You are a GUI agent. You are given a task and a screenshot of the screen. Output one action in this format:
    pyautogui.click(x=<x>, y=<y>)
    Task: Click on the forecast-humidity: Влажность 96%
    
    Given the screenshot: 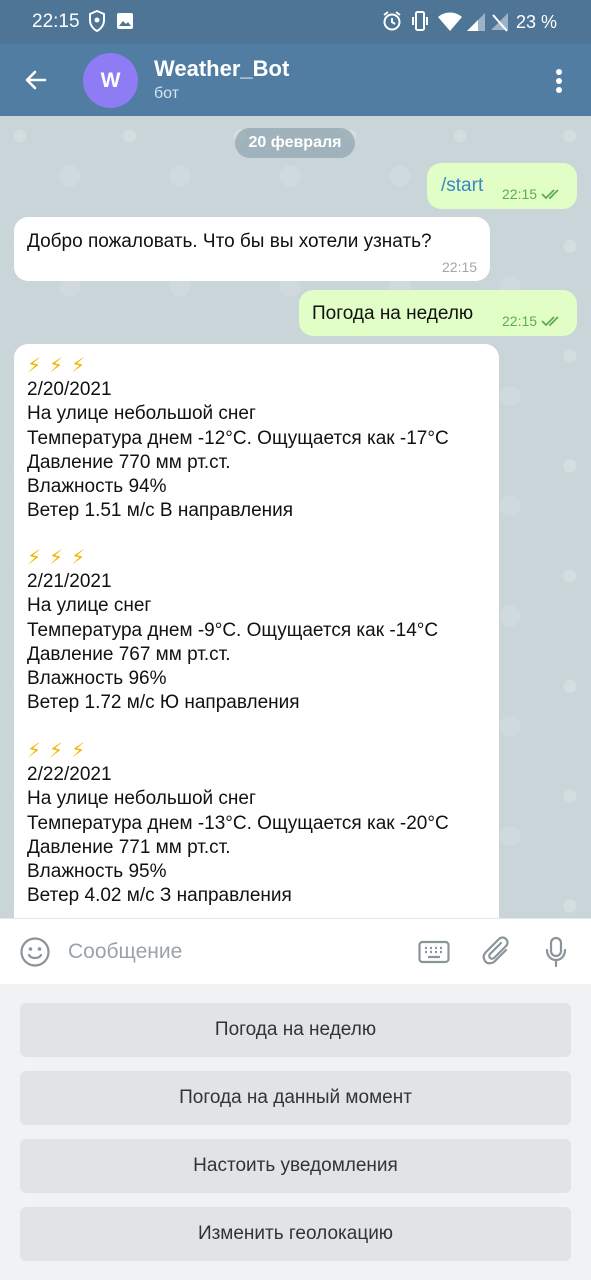 What is the action you would take?
    pyautogui.click(x=97, y=678)
    